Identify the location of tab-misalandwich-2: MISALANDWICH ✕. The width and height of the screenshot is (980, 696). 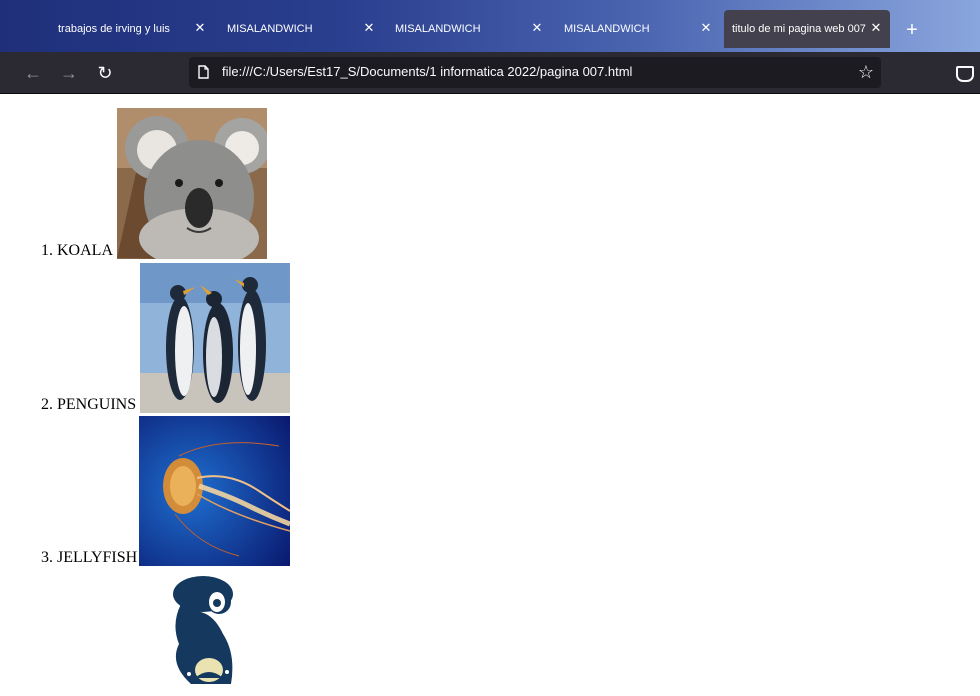
(469, 29).